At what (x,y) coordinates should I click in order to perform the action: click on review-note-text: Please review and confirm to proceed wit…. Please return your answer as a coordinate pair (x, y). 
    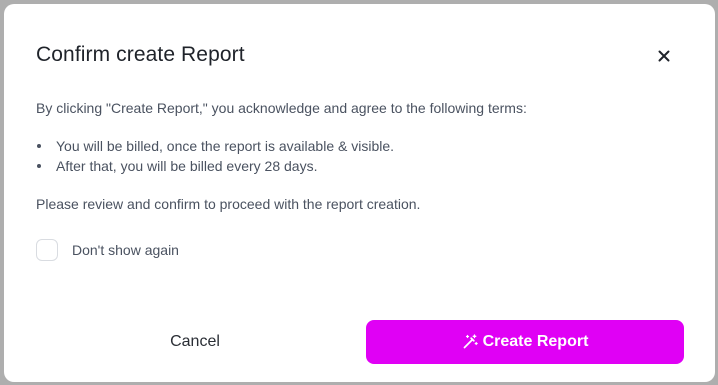
    Looking at the image, I should click on (228, 204).